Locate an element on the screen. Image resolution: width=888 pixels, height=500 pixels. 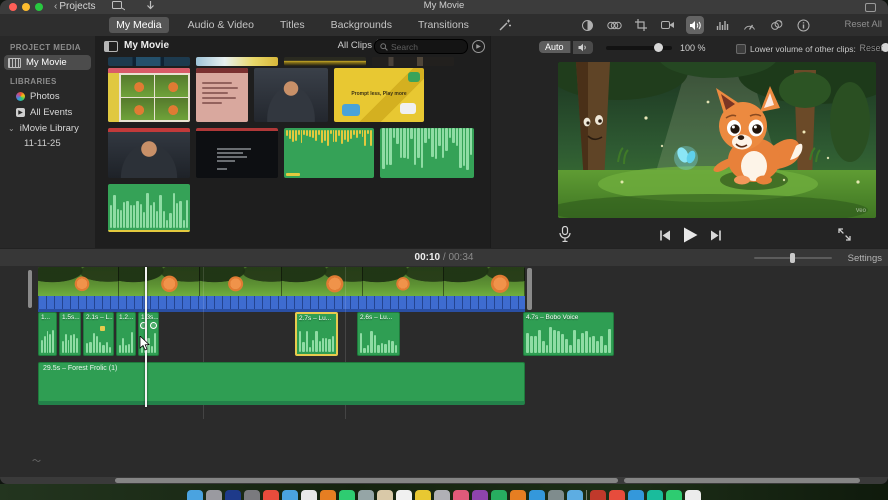
sidebar-item-all-events: ▶ All Events is located at coordinates (51, 112).